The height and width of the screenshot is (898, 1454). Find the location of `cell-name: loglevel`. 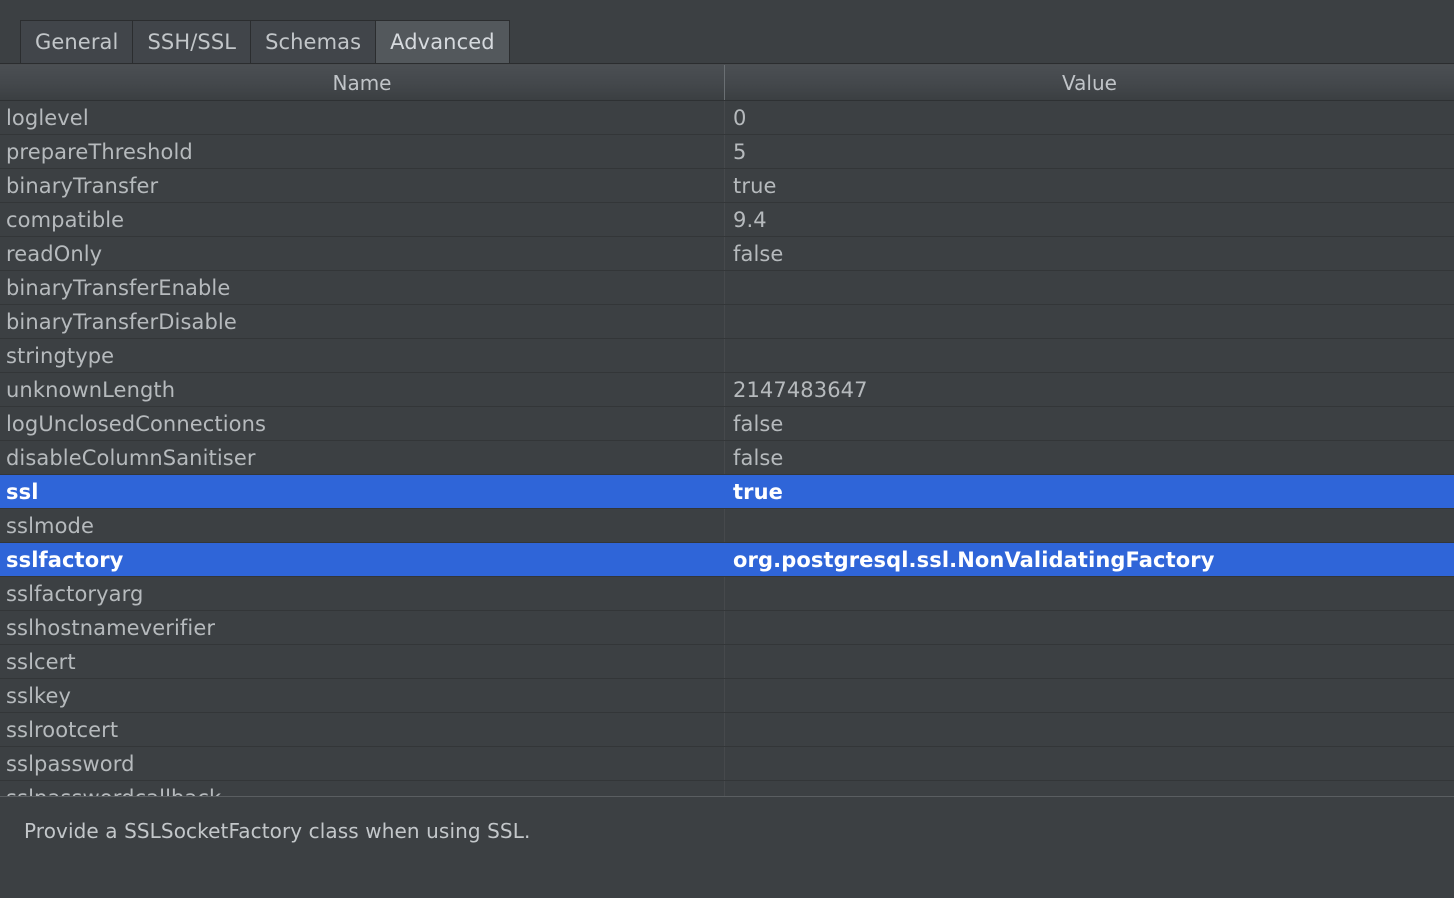

cell-name: loglevel is located at coordinates (362, 117).